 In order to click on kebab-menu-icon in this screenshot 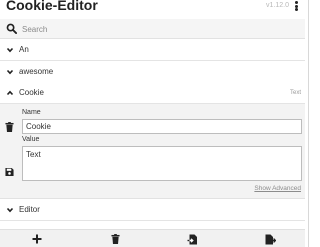, I will do `click(296, 6)`.